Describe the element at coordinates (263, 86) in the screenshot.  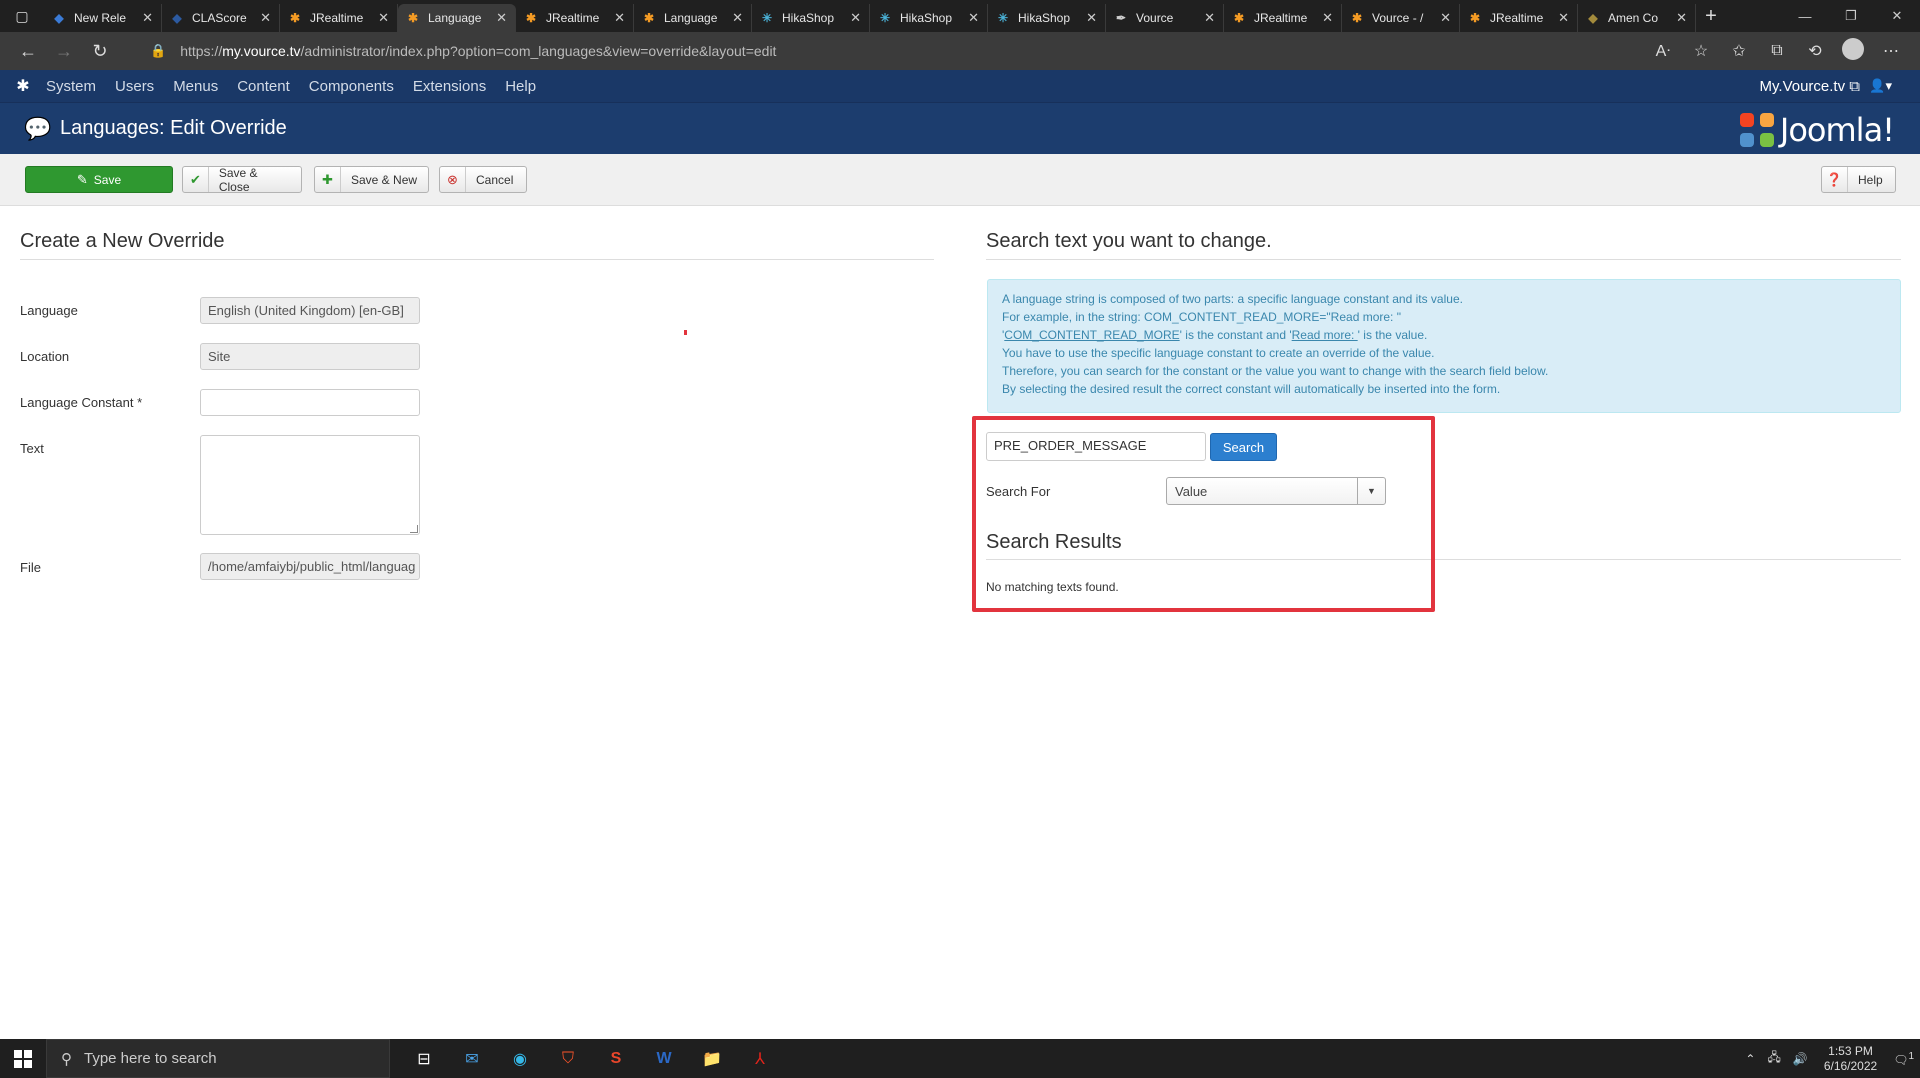
I see `menu-content: Content` at that location.